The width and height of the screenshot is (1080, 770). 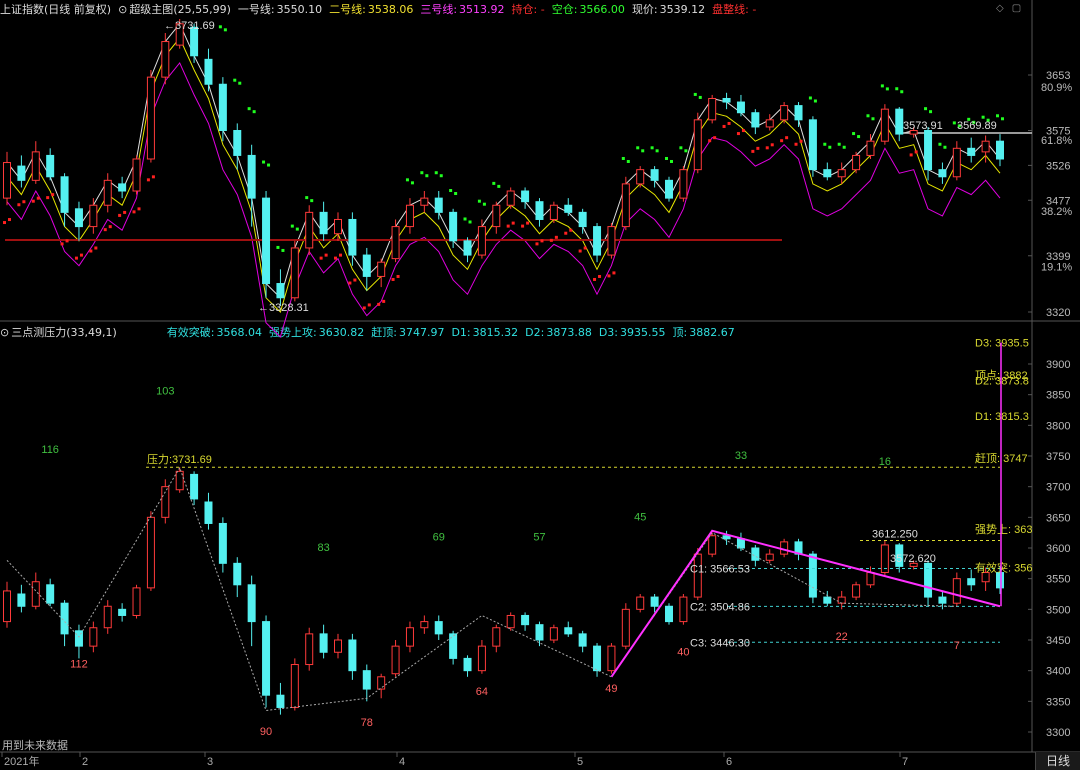 What do you see at coordinates (1056, 88) in the screenshot?
I see `fib-level-label: 80.9%` at bounding box center [1056, 88].